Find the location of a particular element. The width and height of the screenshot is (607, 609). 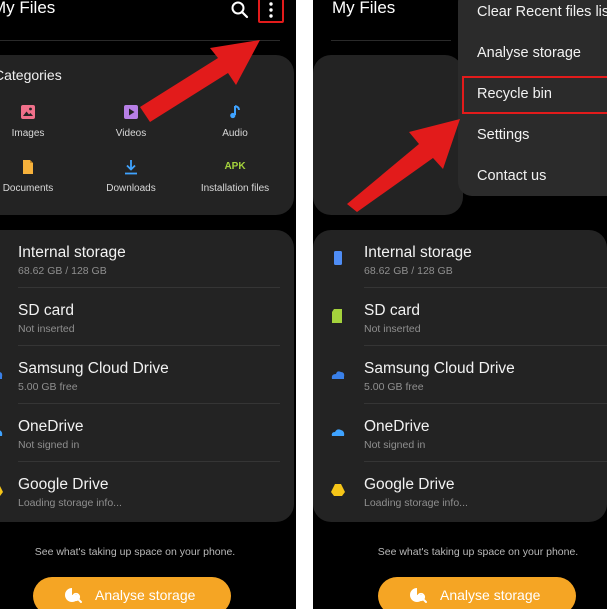

menu-item-label: Settings is located at coordinates (503, 135).